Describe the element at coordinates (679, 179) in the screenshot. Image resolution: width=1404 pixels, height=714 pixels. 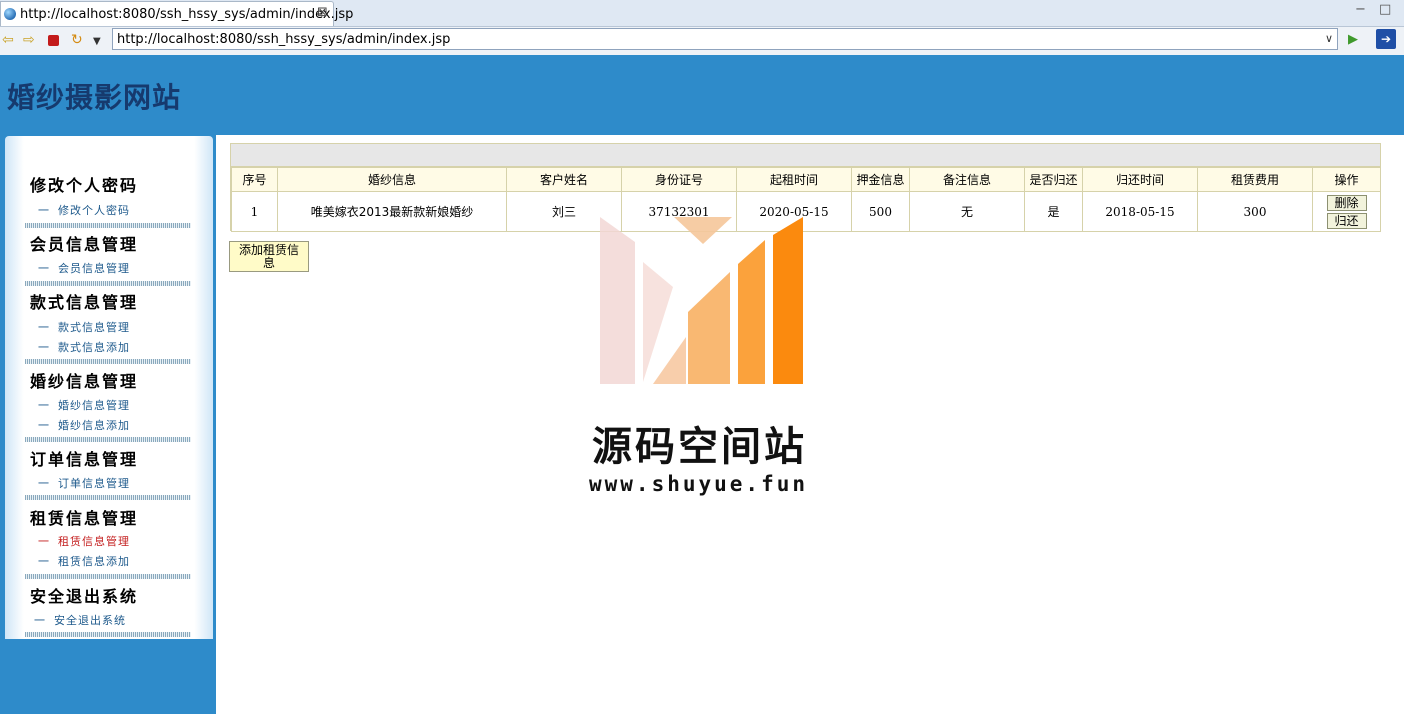
I see `column-header: 身份证号` at that location.